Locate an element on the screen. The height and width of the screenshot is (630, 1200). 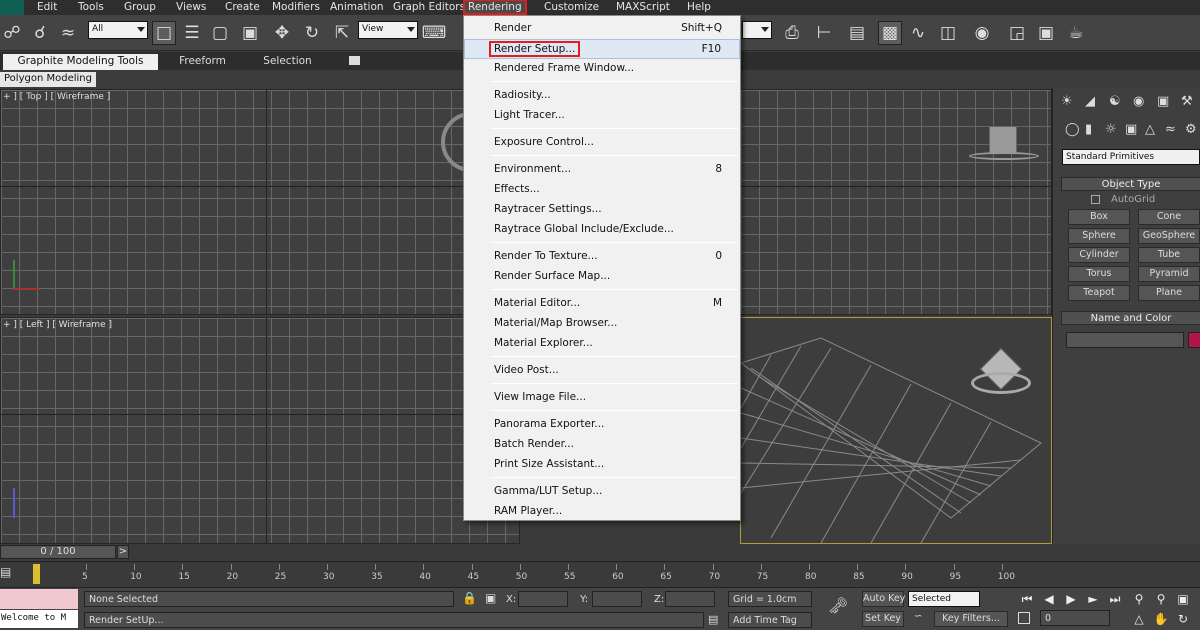
z-coordinate-input is located at coordinates (690, 599).